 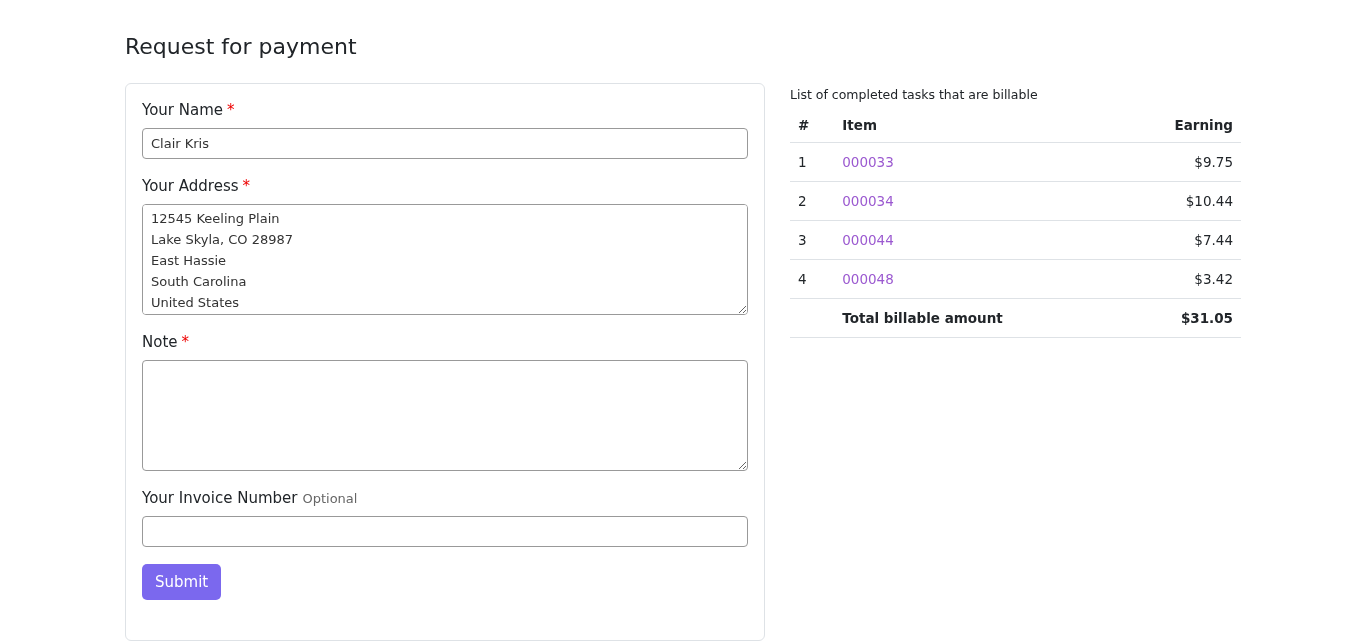 I want to click on table-cell: $7.44, so click(x=1180, y=240).